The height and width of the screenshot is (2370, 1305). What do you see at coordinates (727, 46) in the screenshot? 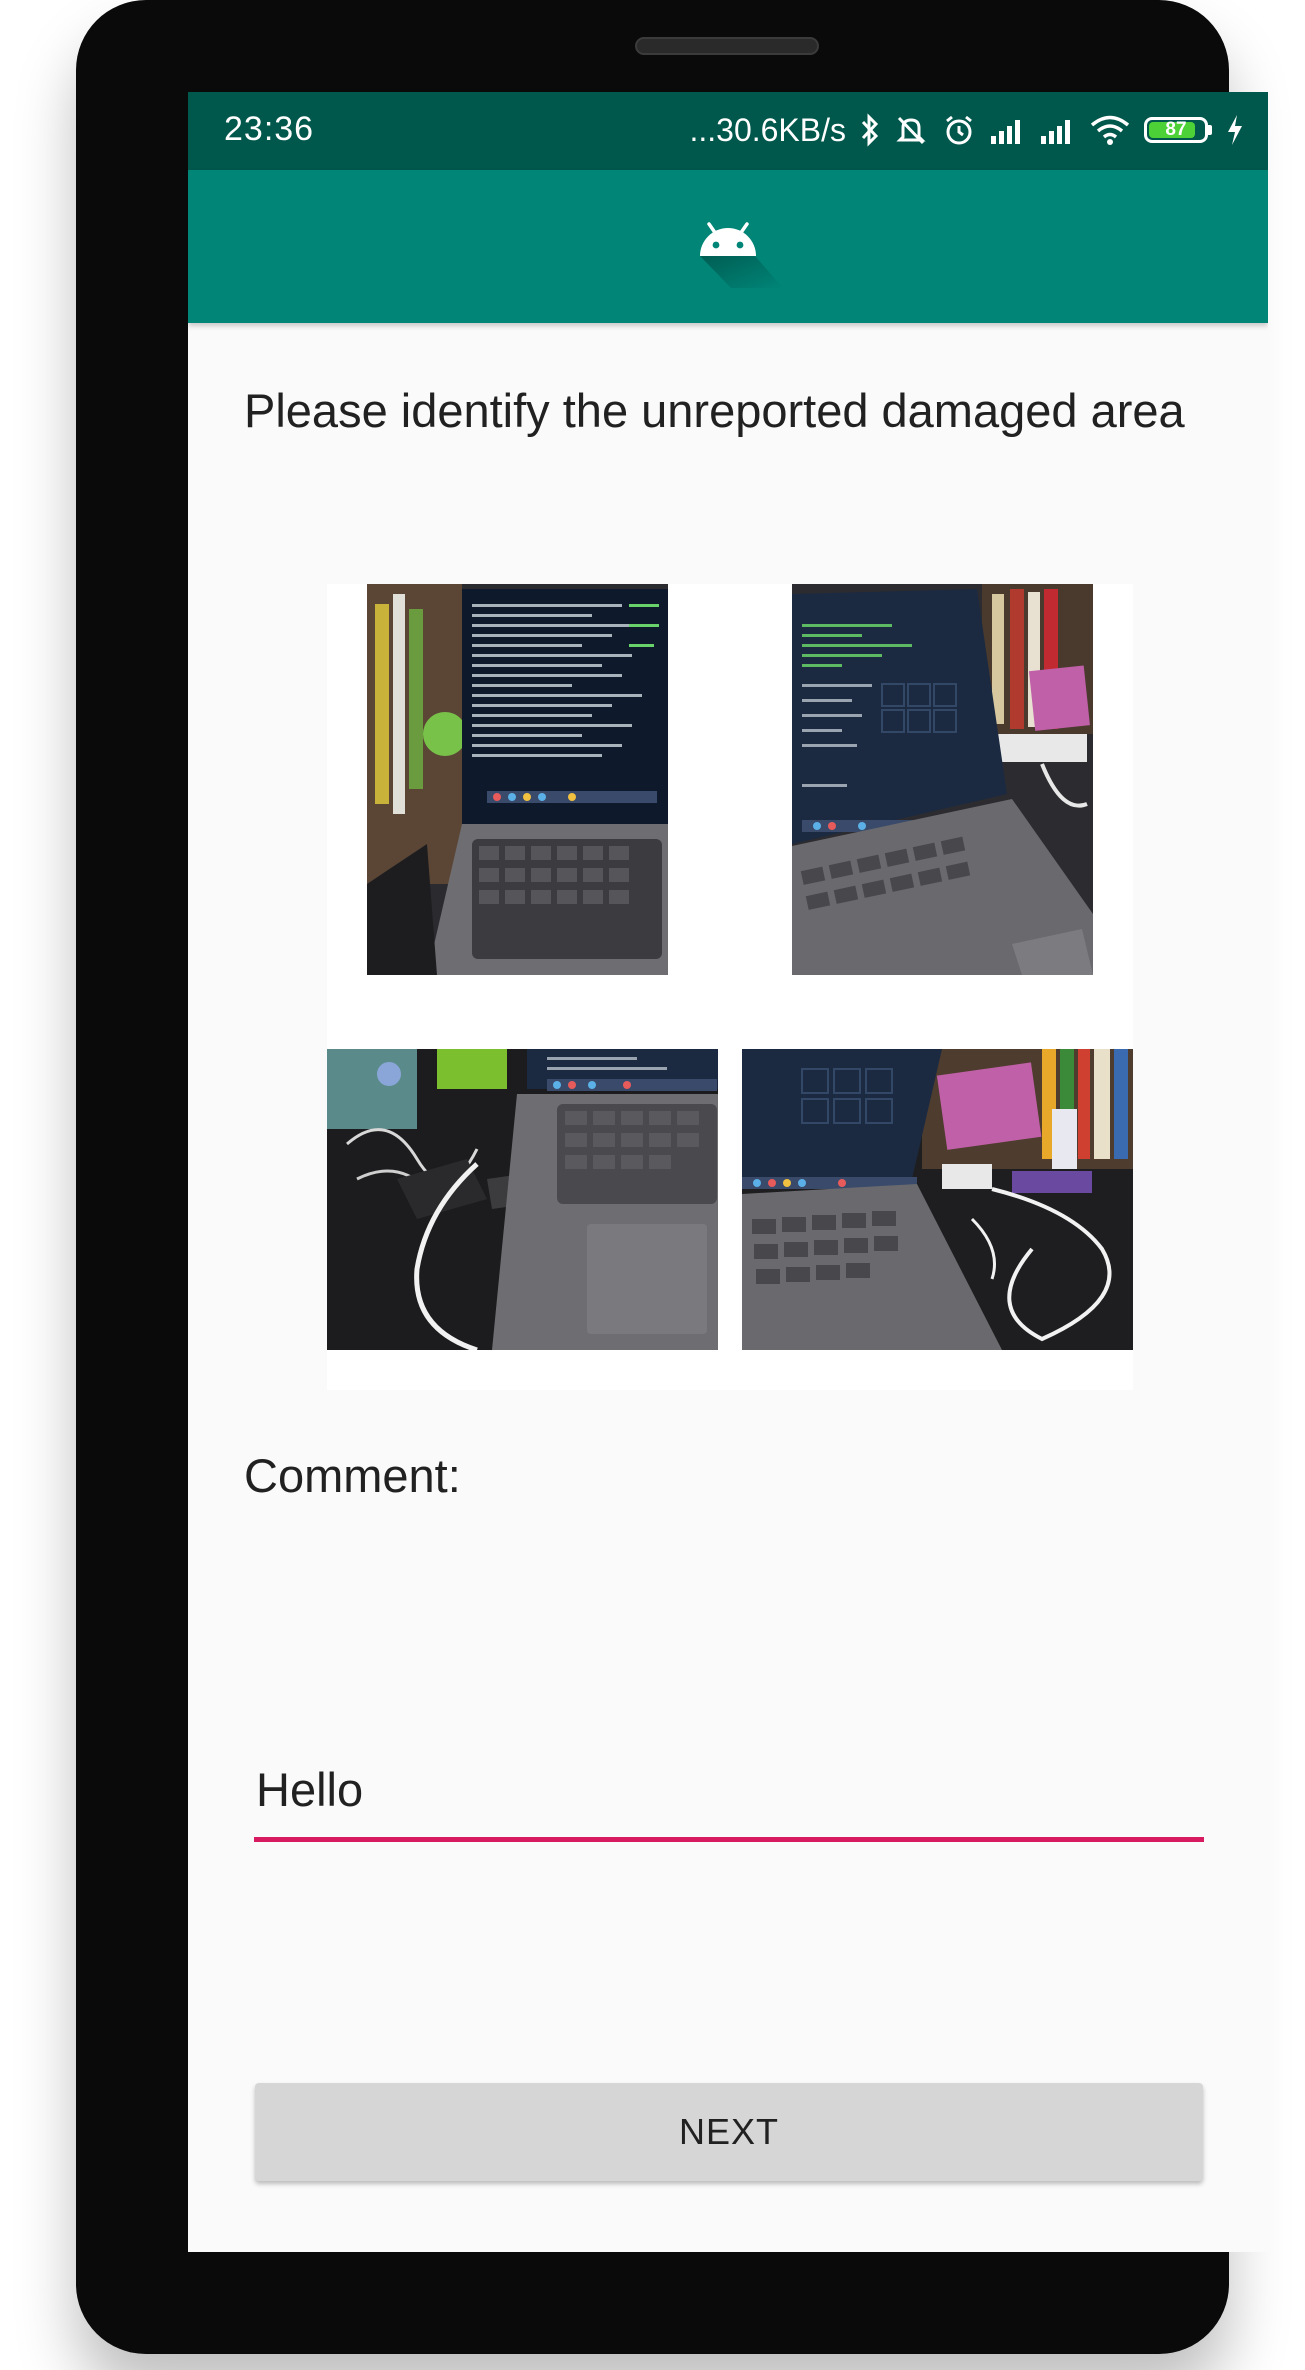
I see `speaker-grille` at bounding box center [727, 46].